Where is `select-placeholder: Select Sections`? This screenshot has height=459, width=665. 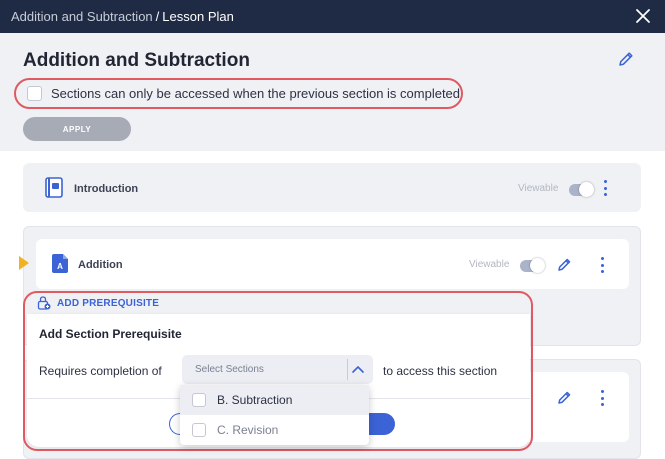
select-placeholder: Select Sections is located at coordinates (229, 369).